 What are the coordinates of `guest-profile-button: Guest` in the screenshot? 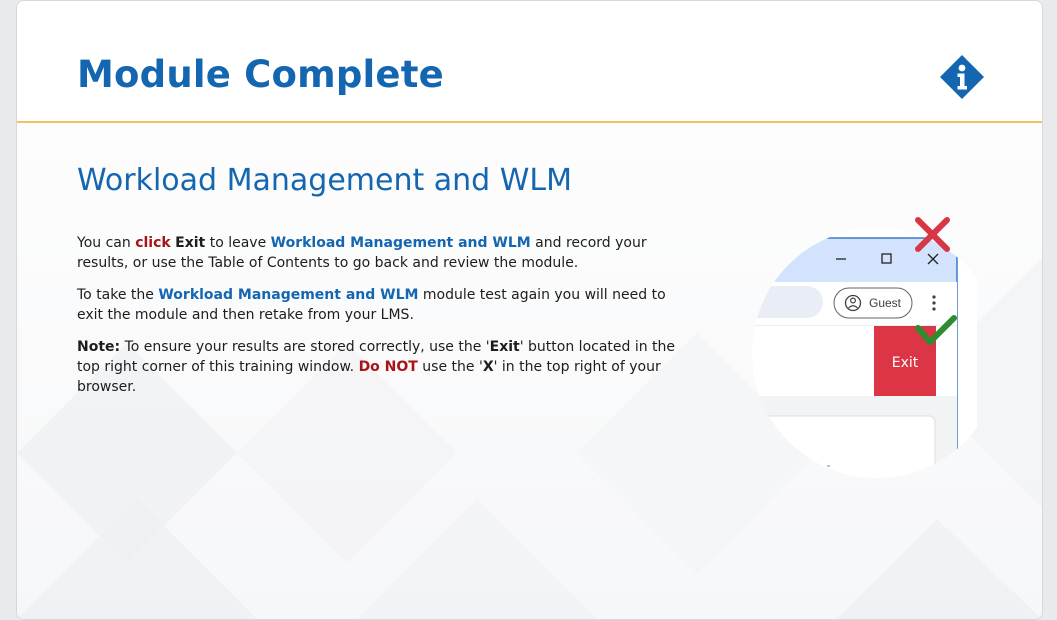 It's located at (873, 303).